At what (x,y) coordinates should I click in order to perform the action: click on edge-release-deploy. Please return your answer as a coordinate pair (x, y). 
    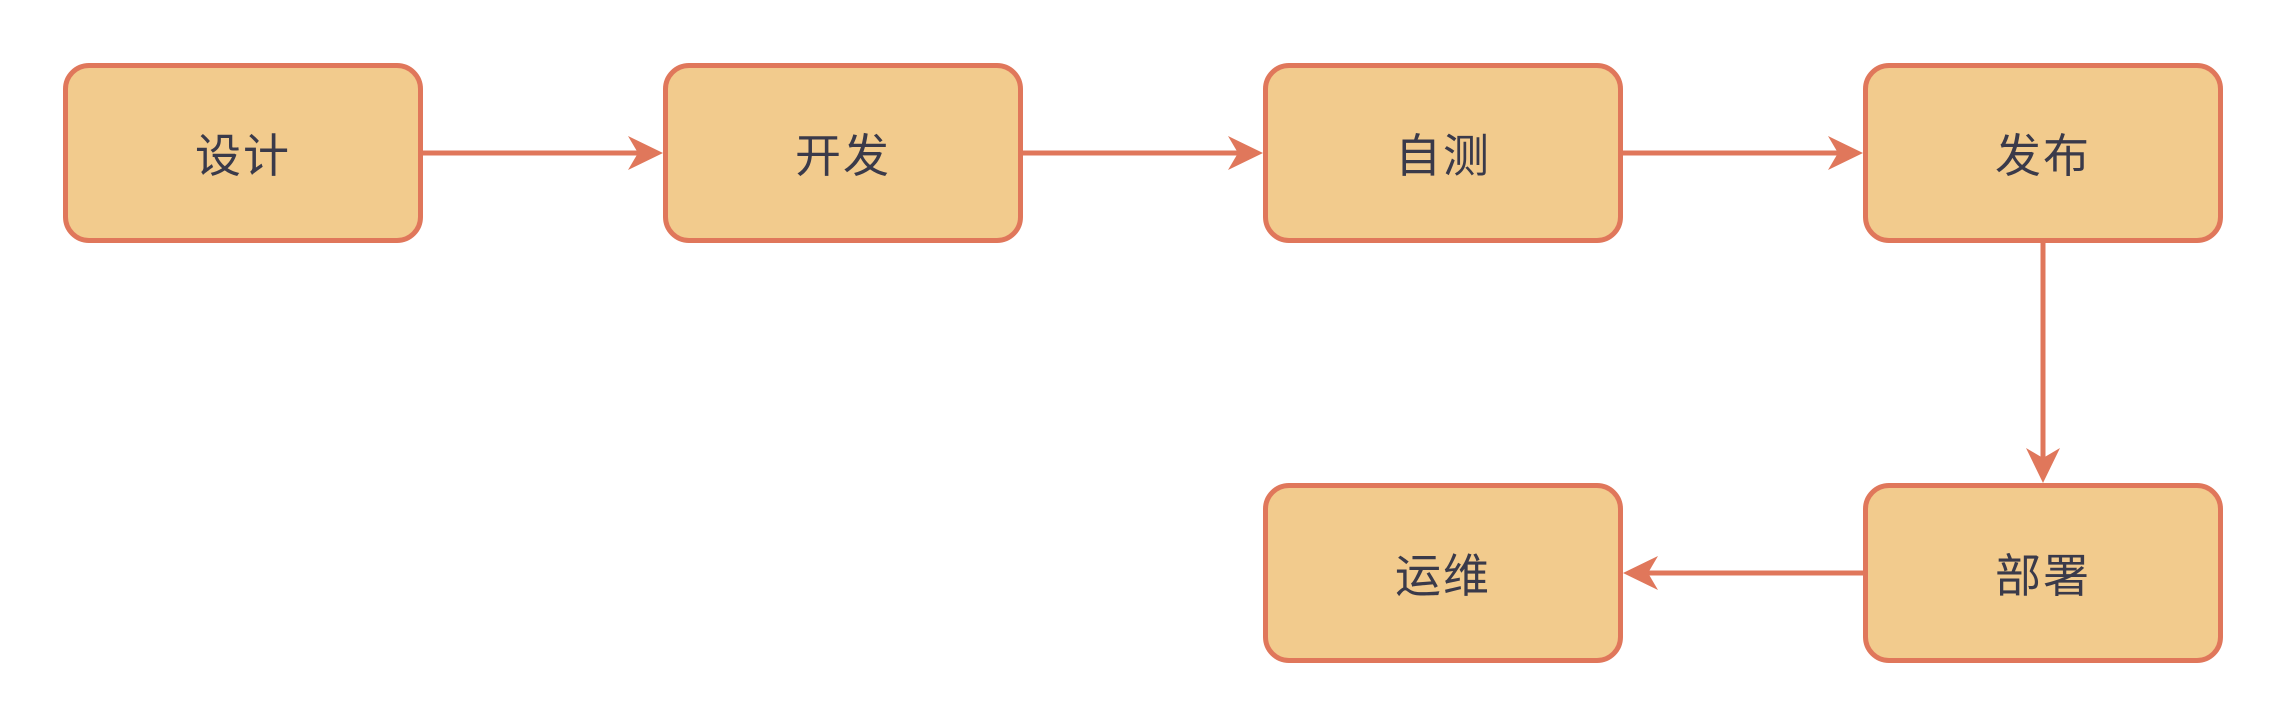
    Looking at the image, I should click on (2043, 363).